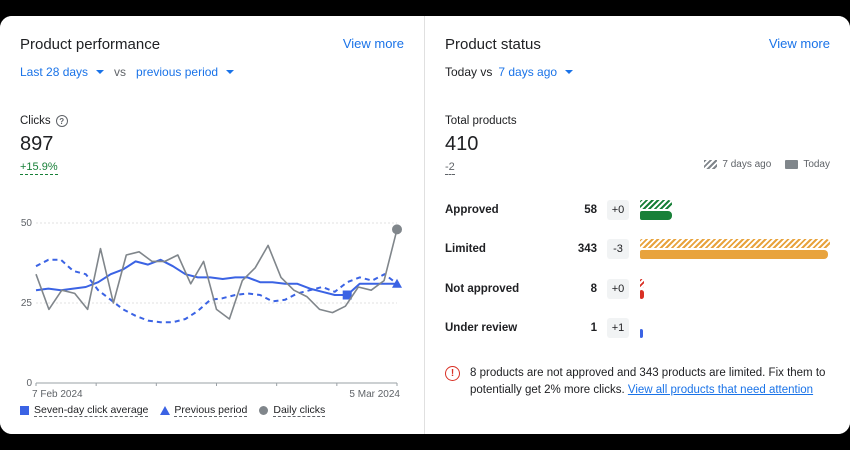 The image size is (850, 450). I want to click on legend-seven-days-ago: 7 days ago, so click(737, 164).